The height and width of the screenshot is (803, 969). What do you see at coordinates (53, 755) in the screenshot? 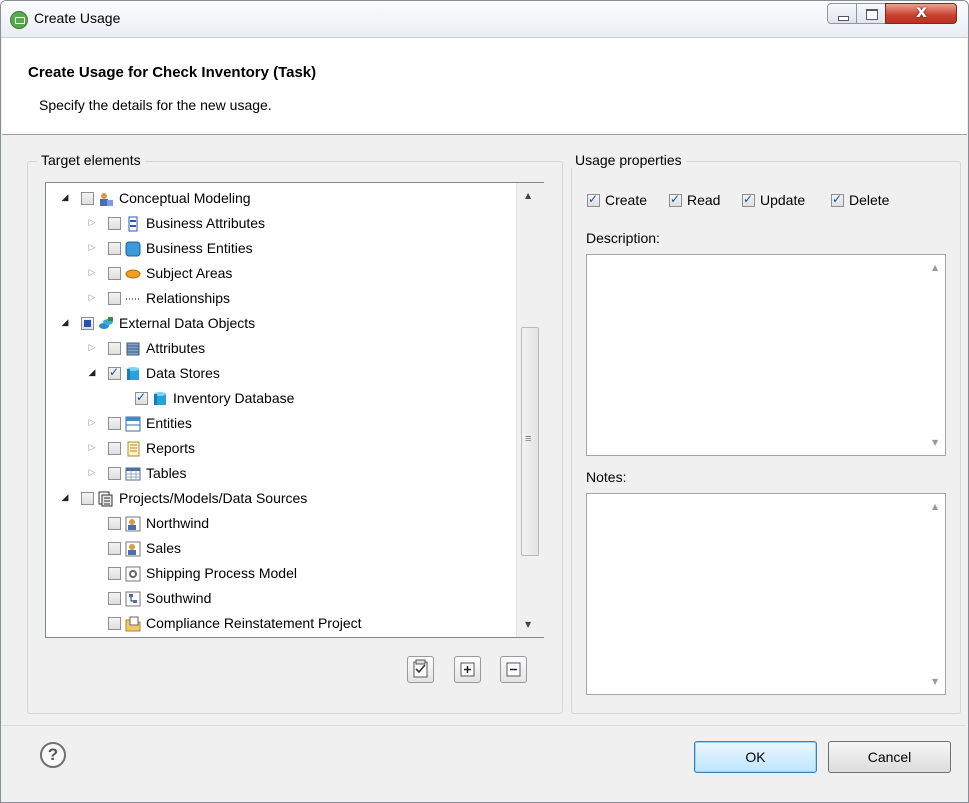
I see `help-button: ?` at bounding box center [53, 755].